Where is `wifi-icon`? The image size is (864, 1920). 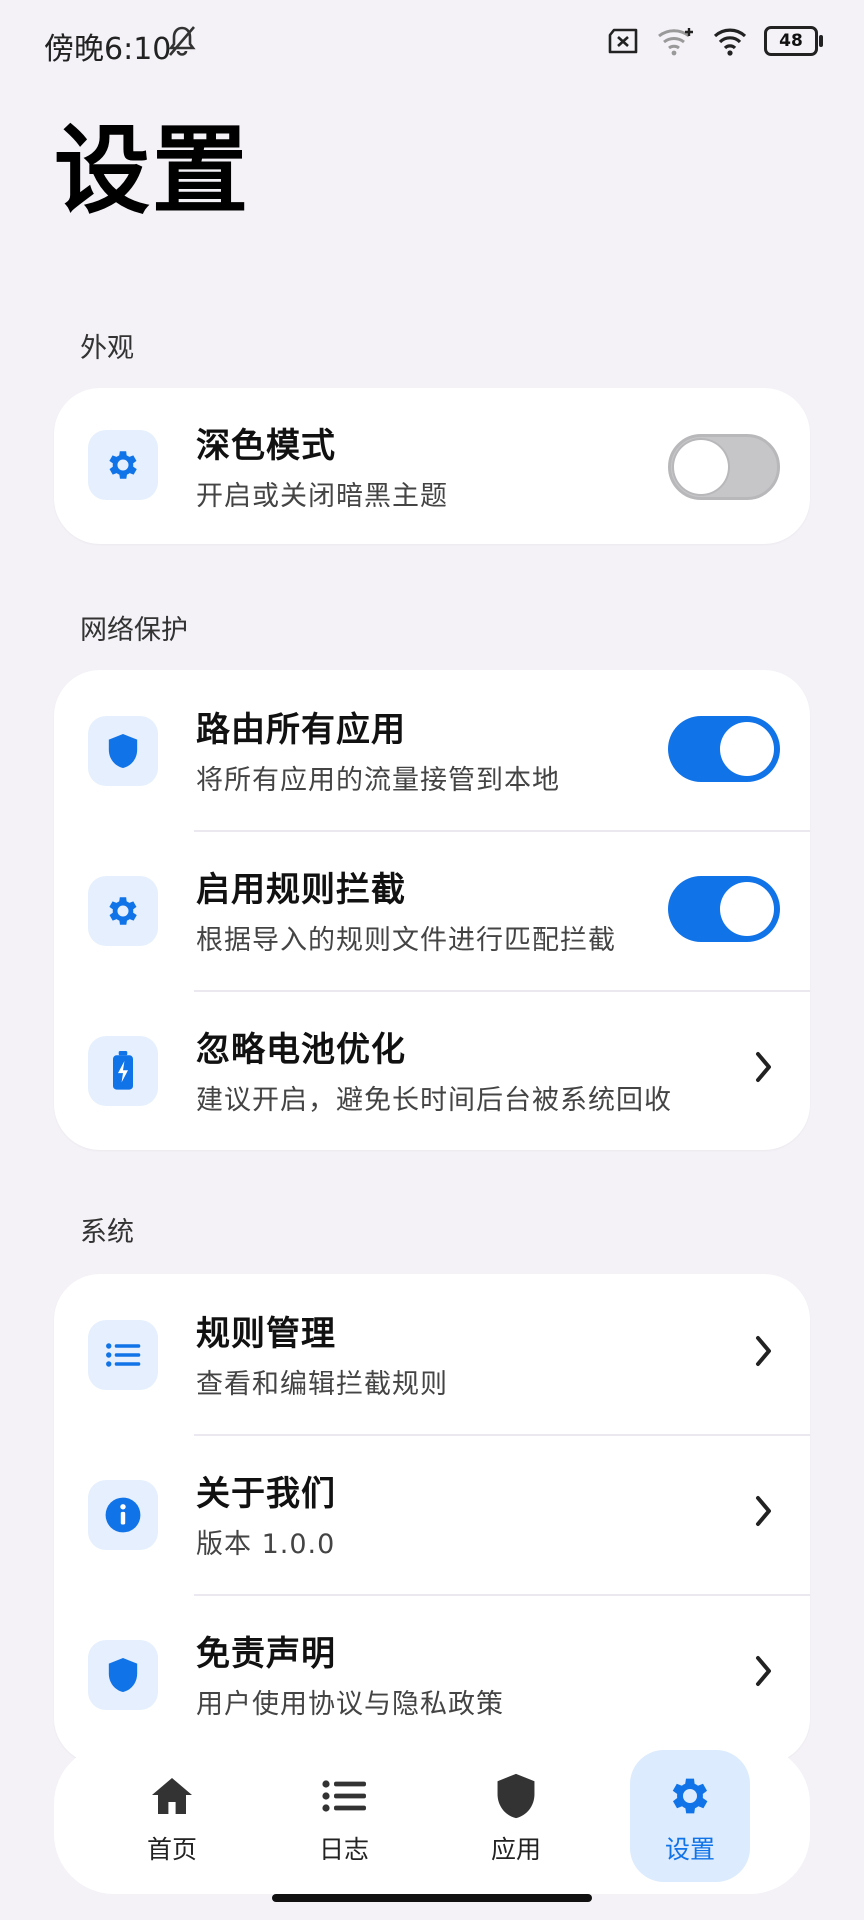 wifi-icon is located at coordinates (730, 42).